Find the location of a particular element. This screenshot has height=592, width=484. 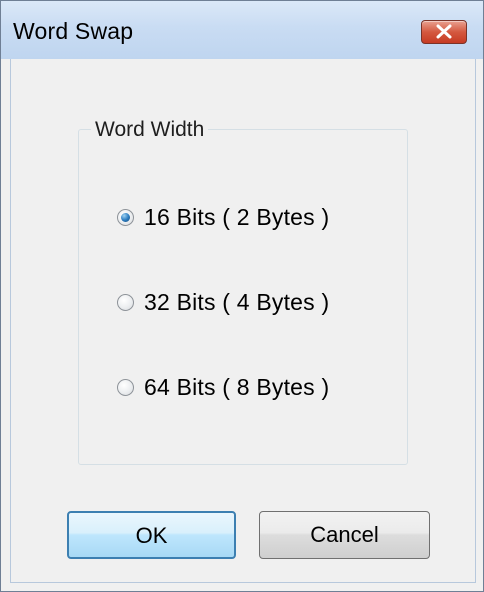

radio-64-bits is located at coordinates (125, 387).